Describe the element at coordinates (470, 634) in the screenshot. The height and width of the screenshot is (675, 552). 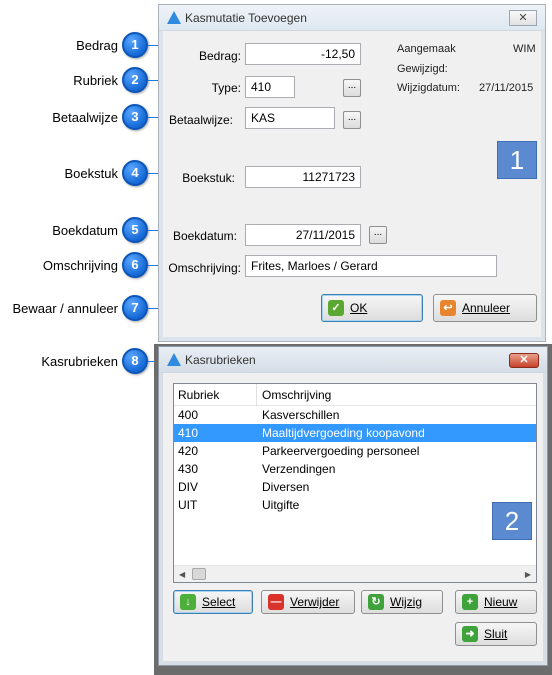
I see `exit-icon: ➜` at that location.